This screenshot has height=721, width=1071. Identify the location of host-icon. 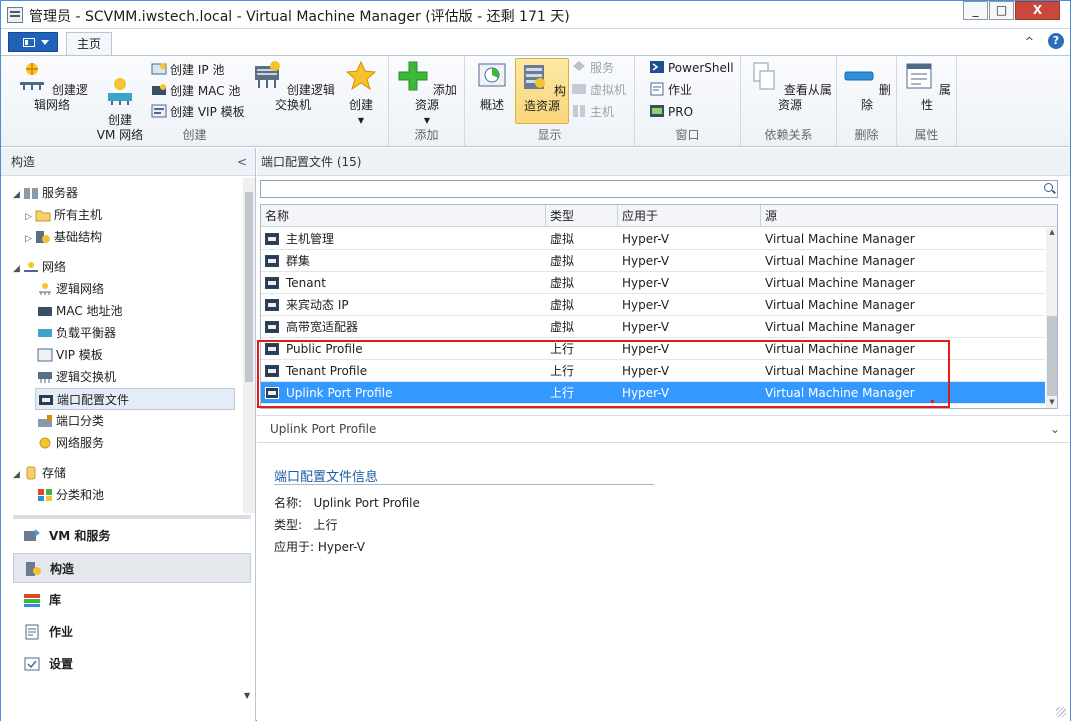
(579, 111).